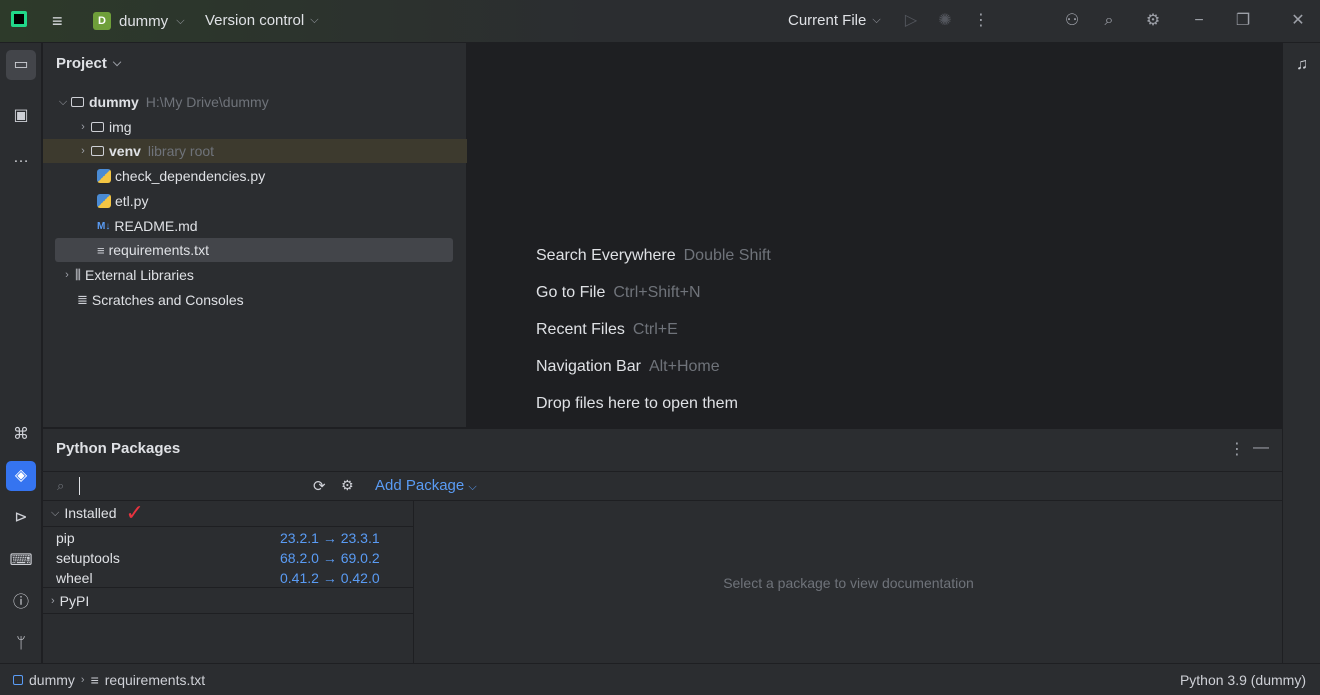  What do you see at coordinates (1199, 21) in the screenshot?
I see `minimize-icon: −` at bounding box center [1199, 21].